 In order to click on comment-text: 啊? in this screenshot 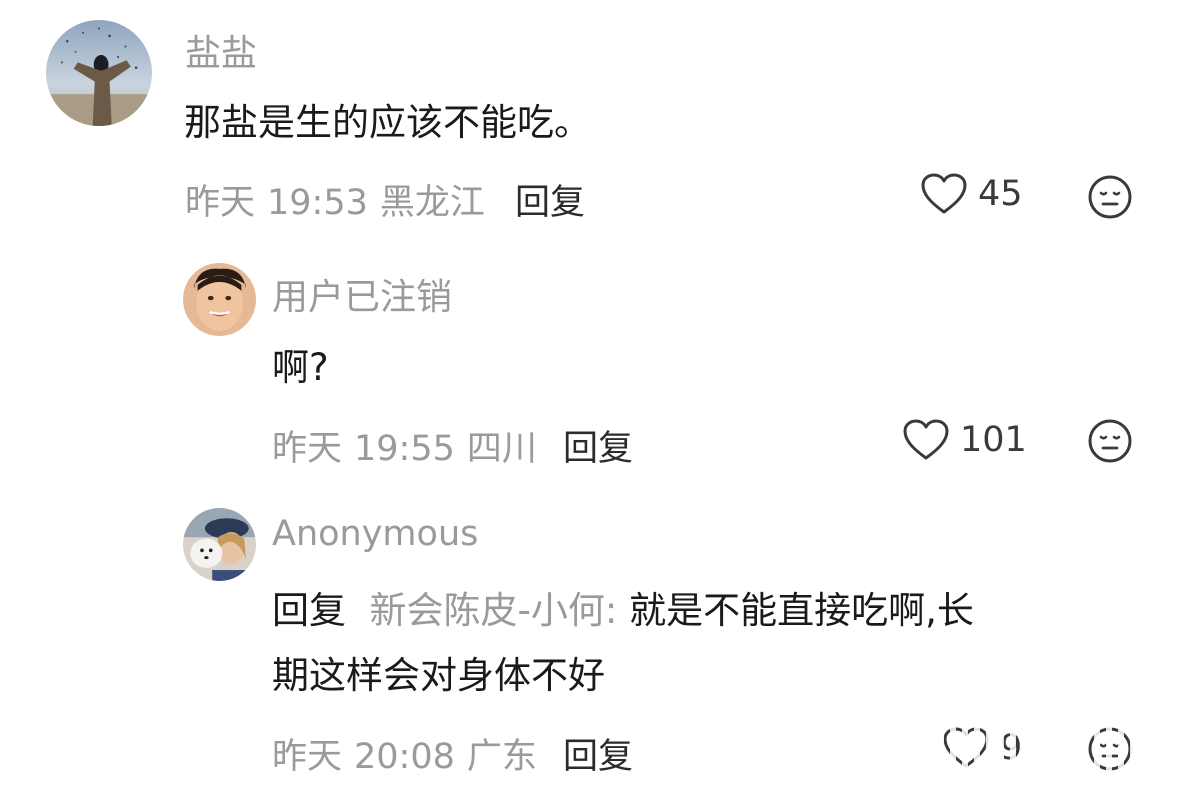, I will do `click(300, 367)`.